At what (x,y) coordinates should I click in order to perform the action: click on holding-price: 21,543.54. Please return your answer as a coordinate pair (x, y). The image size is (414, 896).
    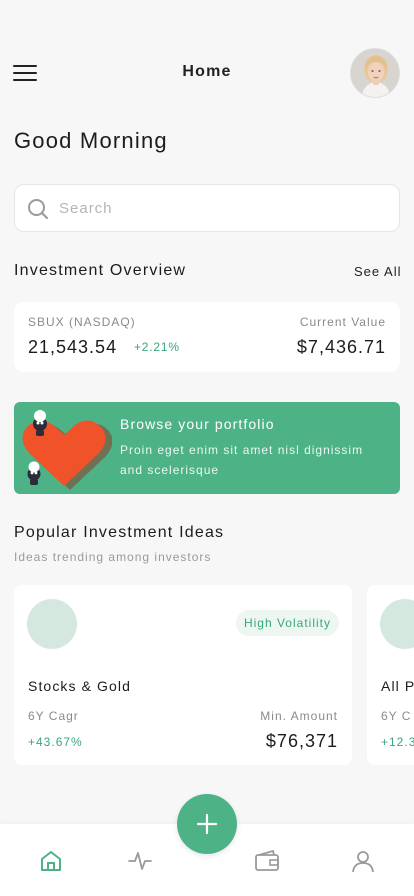
    Looking at the image, I should click on (73, 347).